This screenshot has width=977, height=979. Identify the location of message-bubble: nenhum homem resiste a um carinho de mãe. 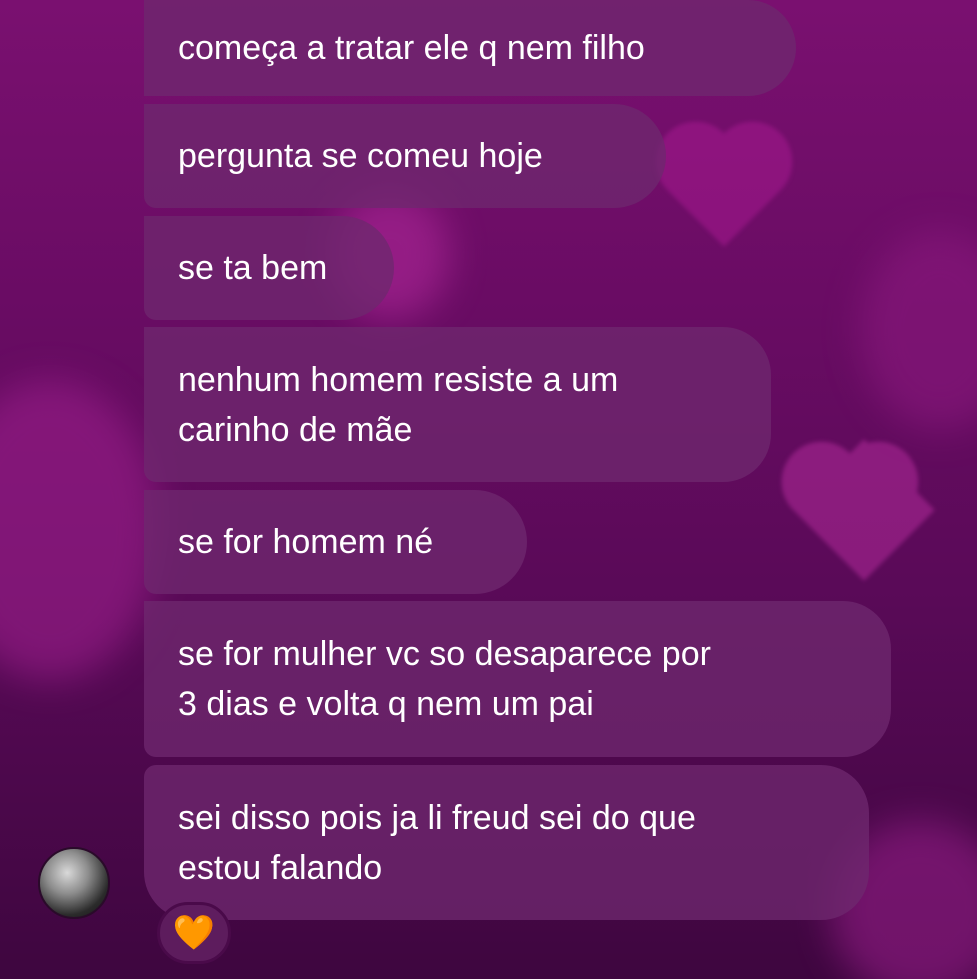
(457, 404).